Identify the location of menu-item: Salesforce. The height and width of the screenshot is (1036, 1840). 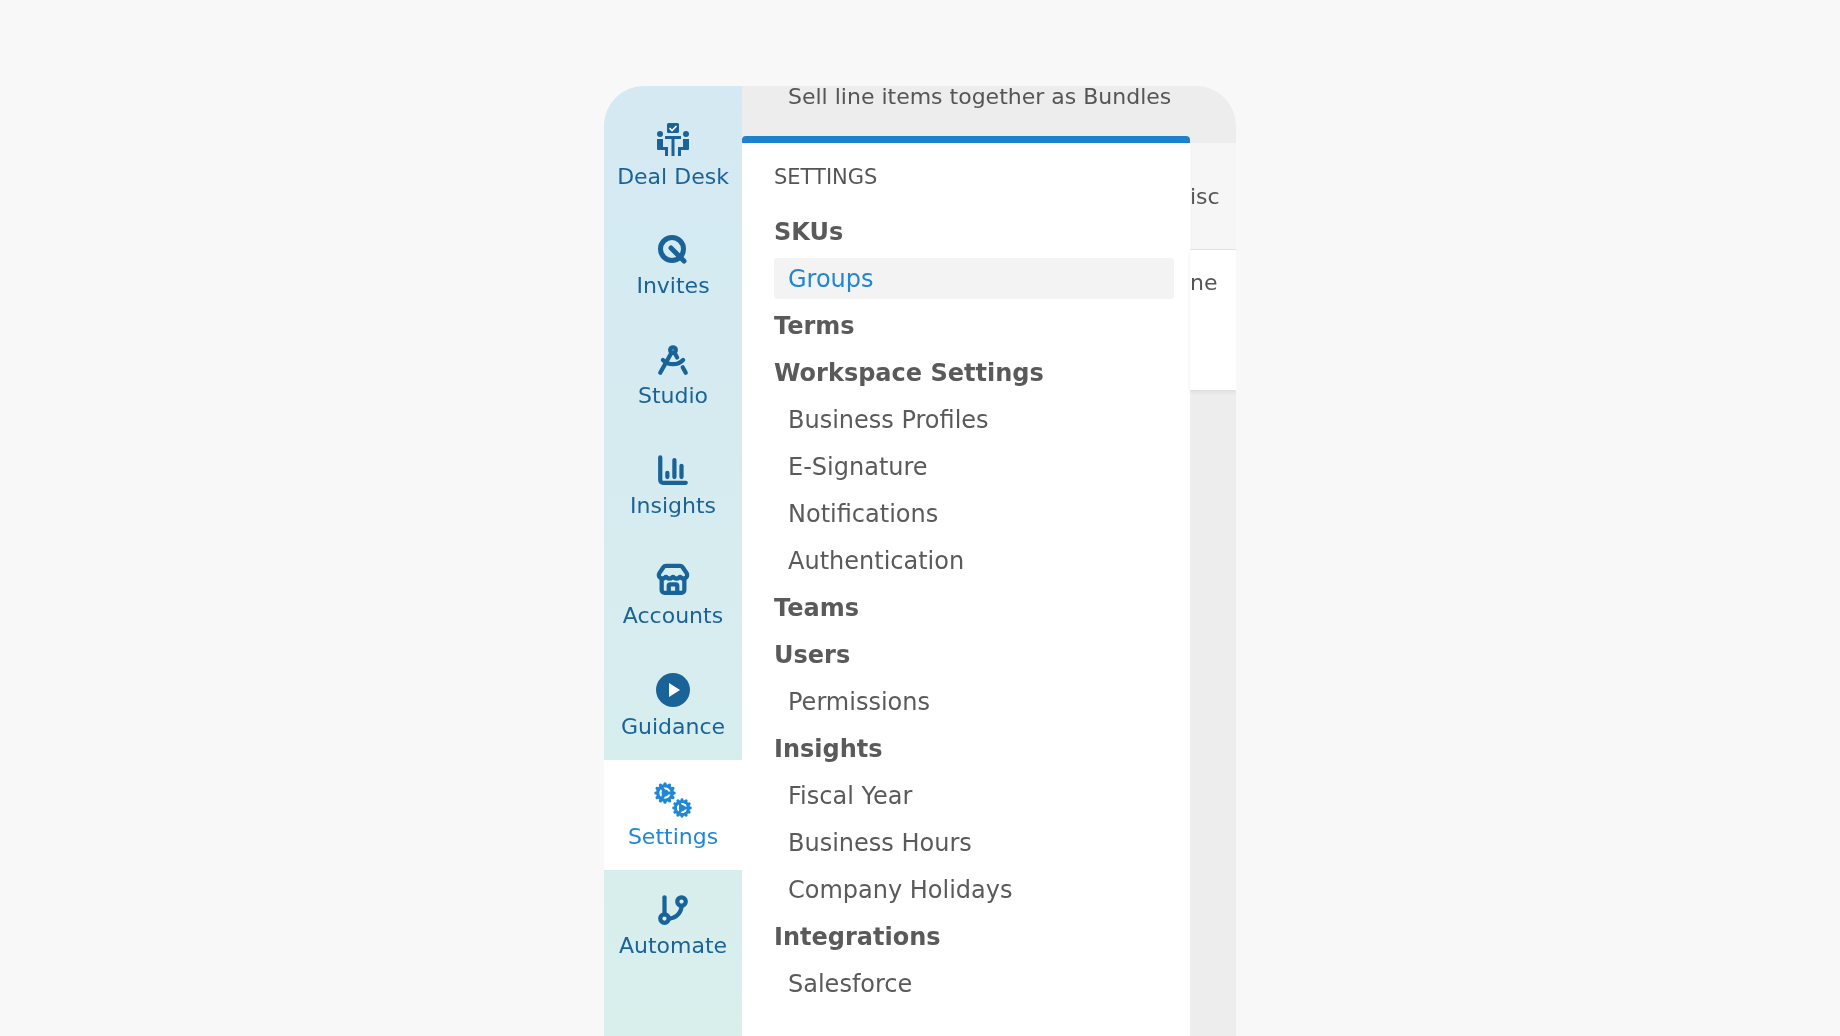
(974, 983).